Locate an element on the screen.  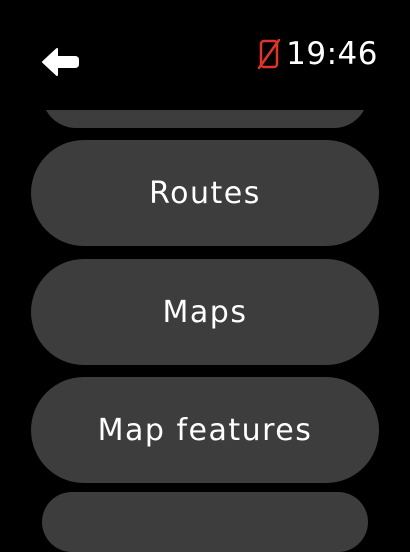
back-arrow-icon is located at coordinates (60, 64).